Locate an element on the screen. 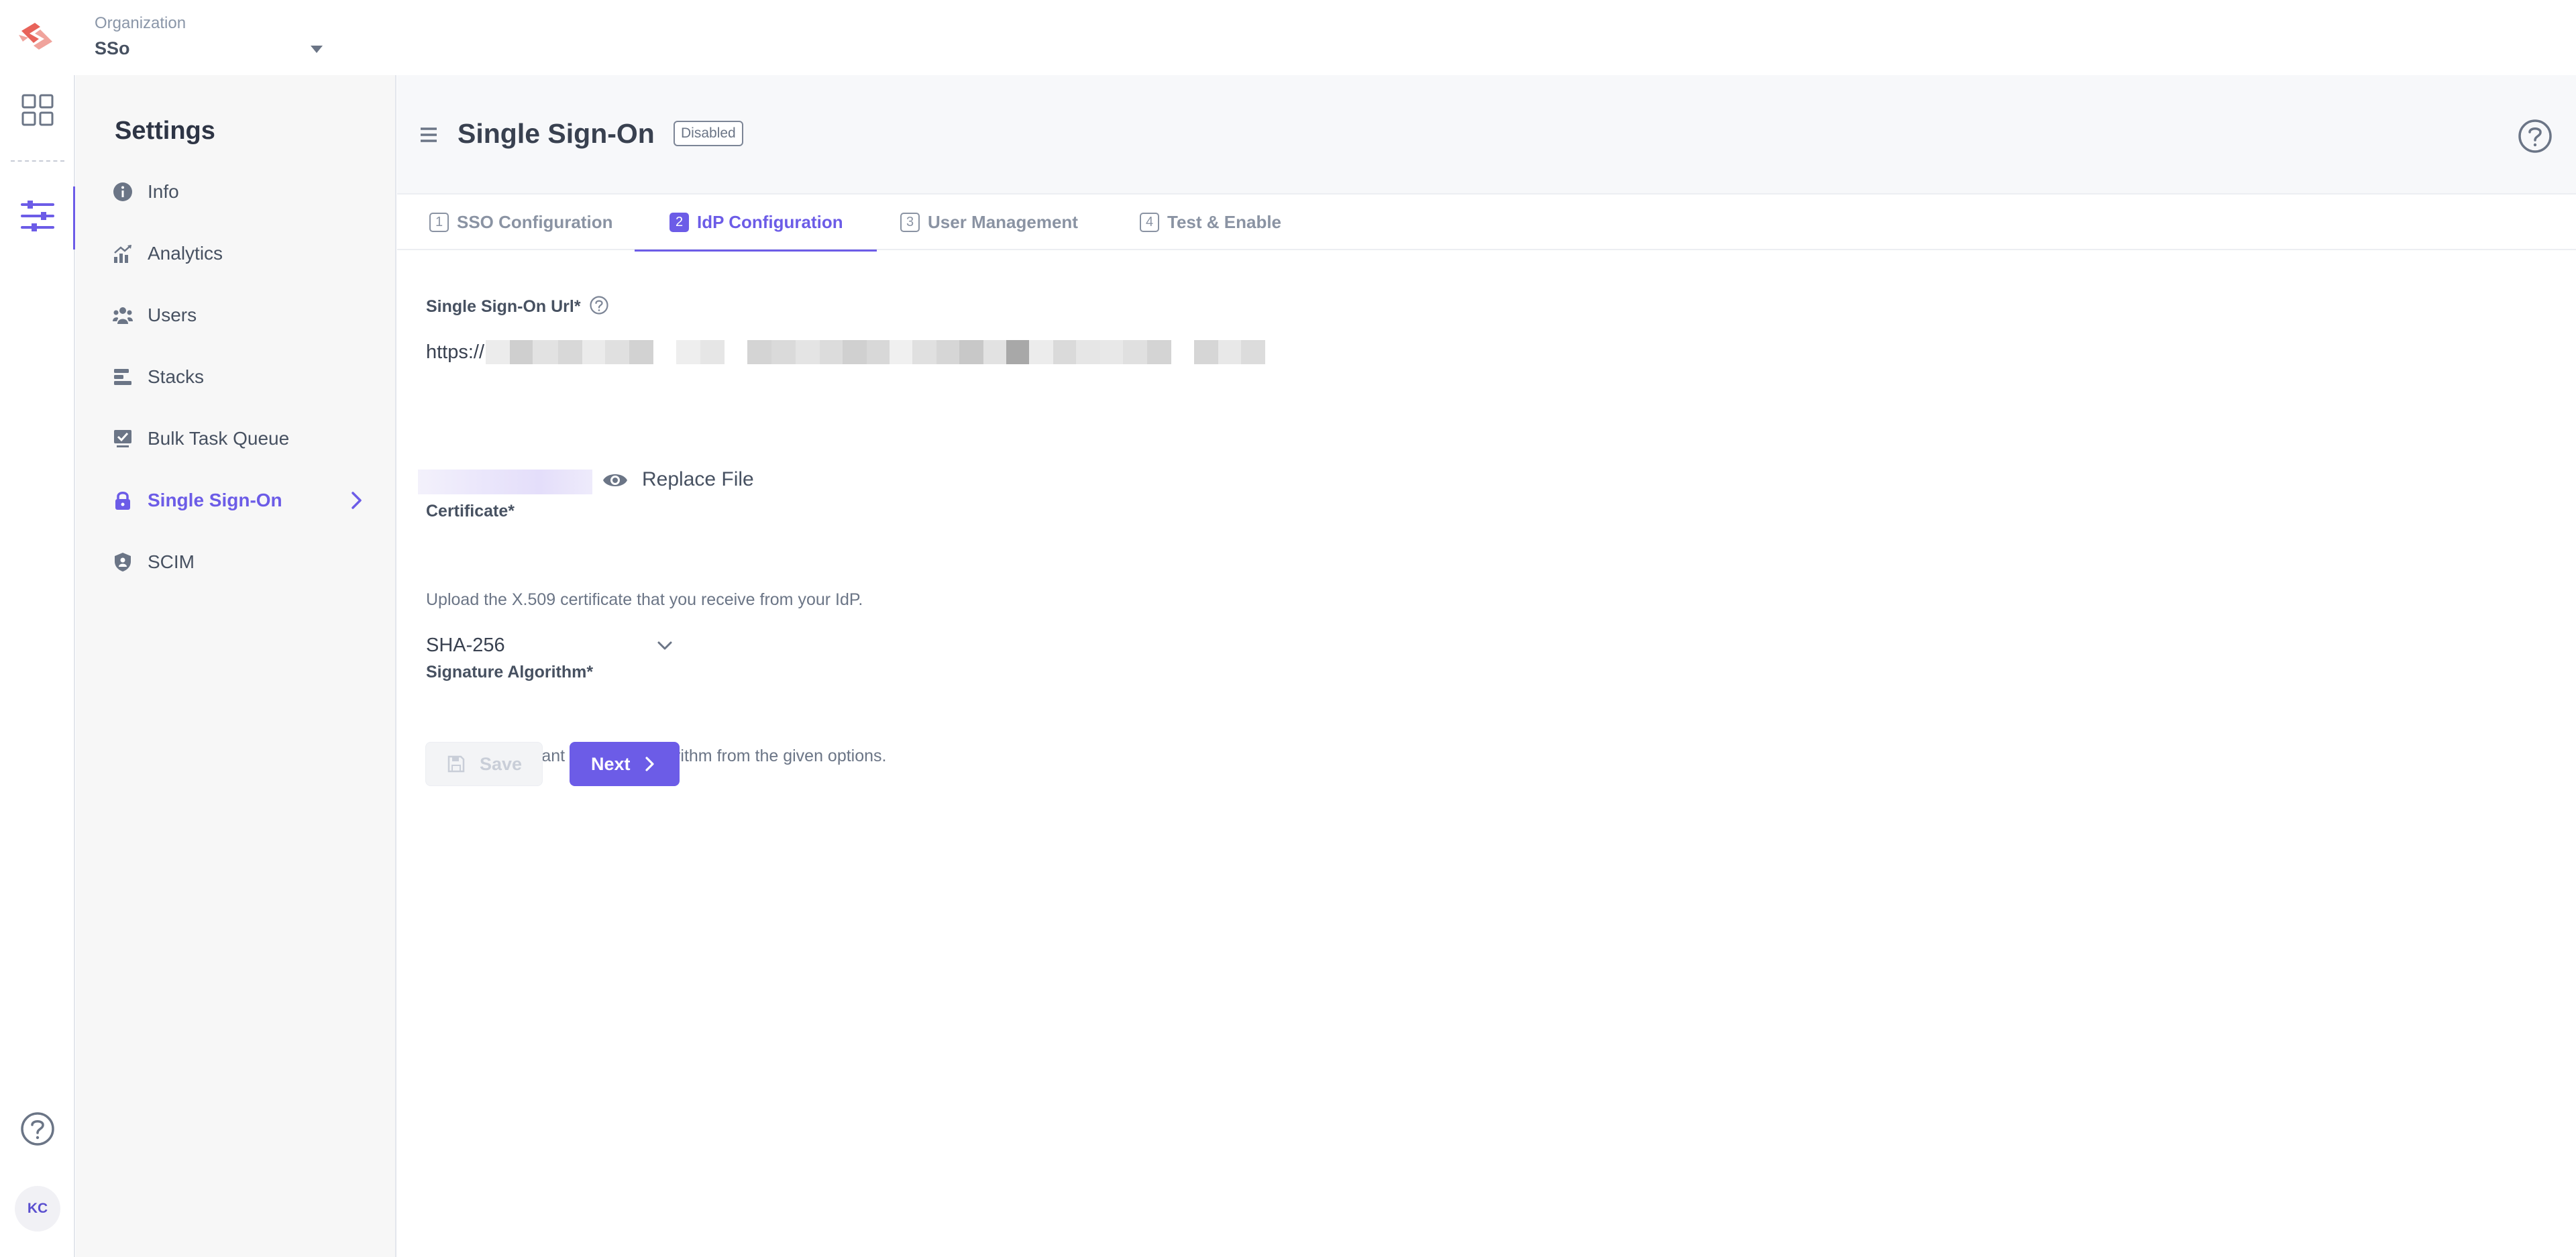 Image resolution: width=2576 pixels, height=1257 pixels. sidebar-item-single-sign-on: Single Sign-On is located at coordinates (239, 500).